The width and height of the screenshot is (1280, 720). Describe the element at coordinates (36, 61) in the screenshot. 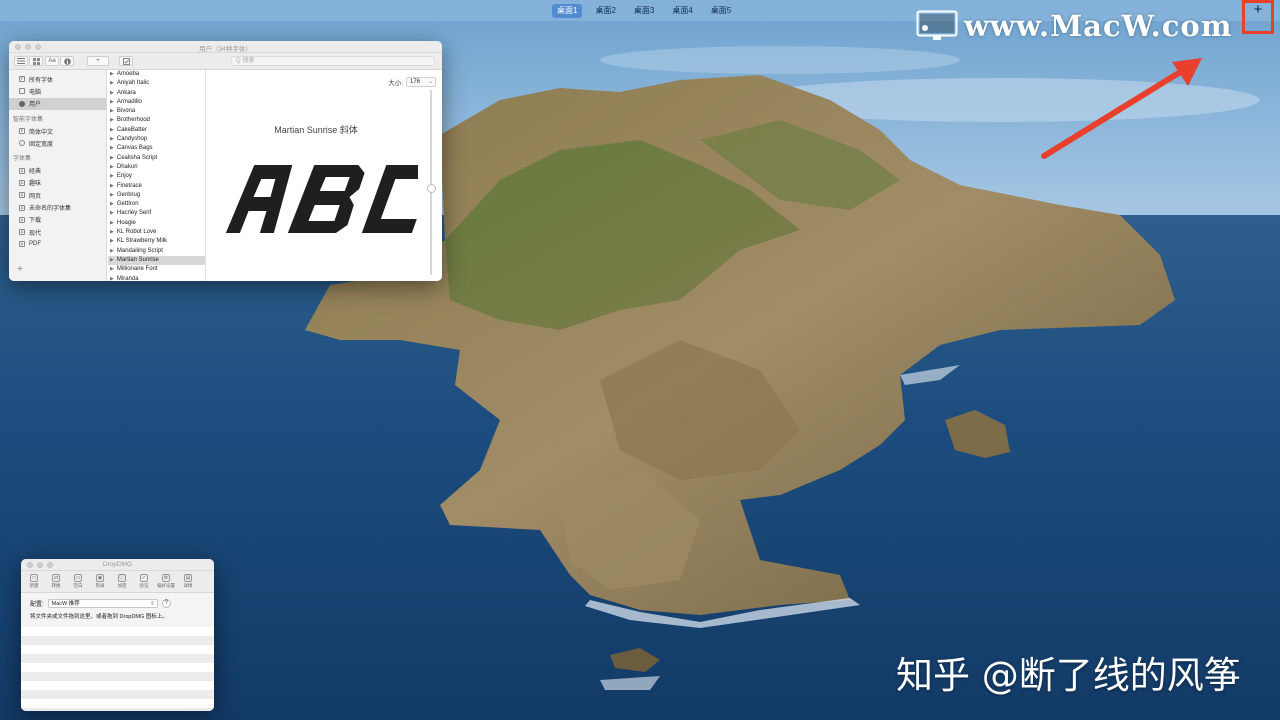

I see `grid-view-button` at that location.